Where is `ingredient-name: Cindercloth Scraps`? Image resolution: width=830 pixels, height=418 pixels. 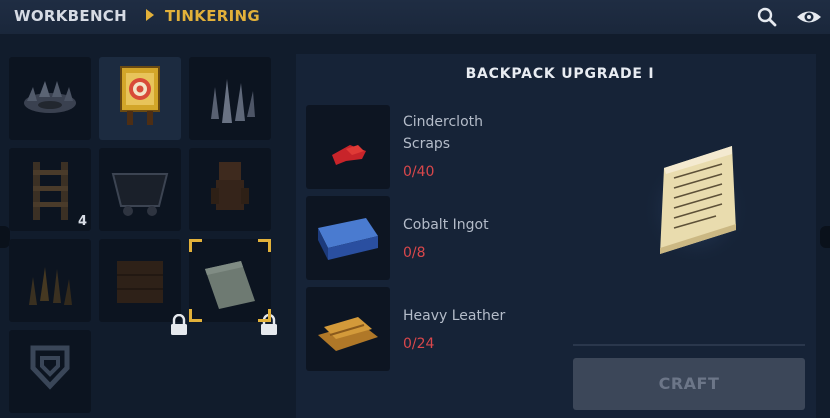
ingredient-name: Cindercloth Scraps is located at coordinates (443, 133).